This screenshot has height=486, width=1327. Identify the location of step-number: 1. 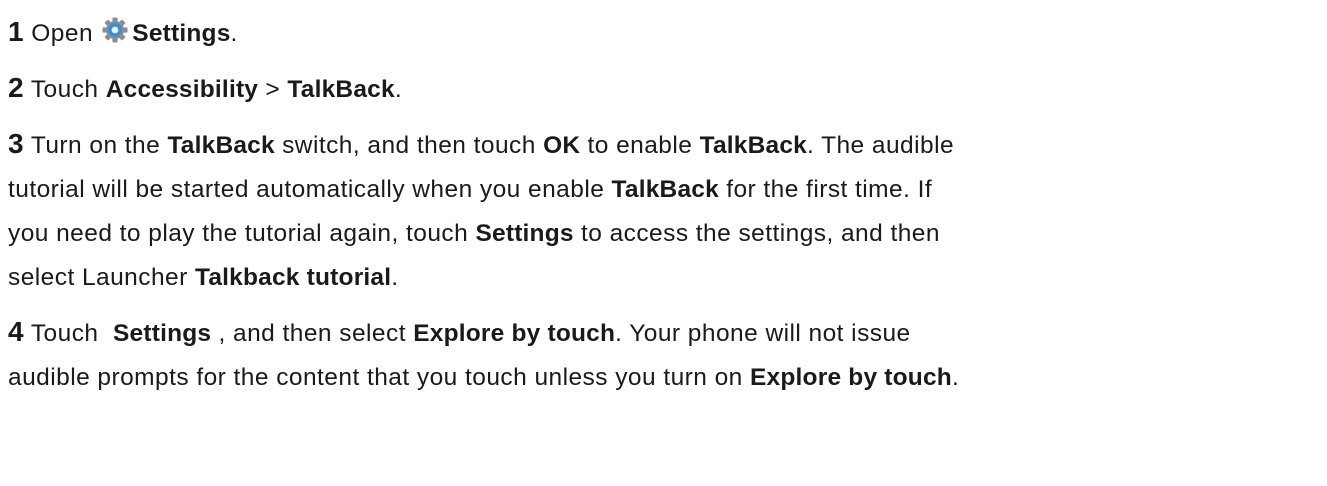
(16, 31).